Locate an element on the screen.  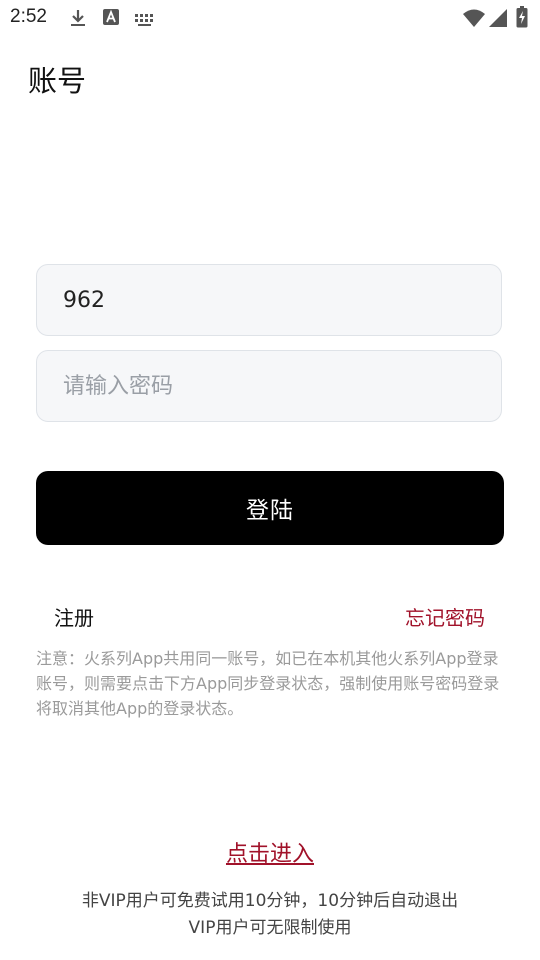
status-time: 2:52 is located at coordinates (28, 16).